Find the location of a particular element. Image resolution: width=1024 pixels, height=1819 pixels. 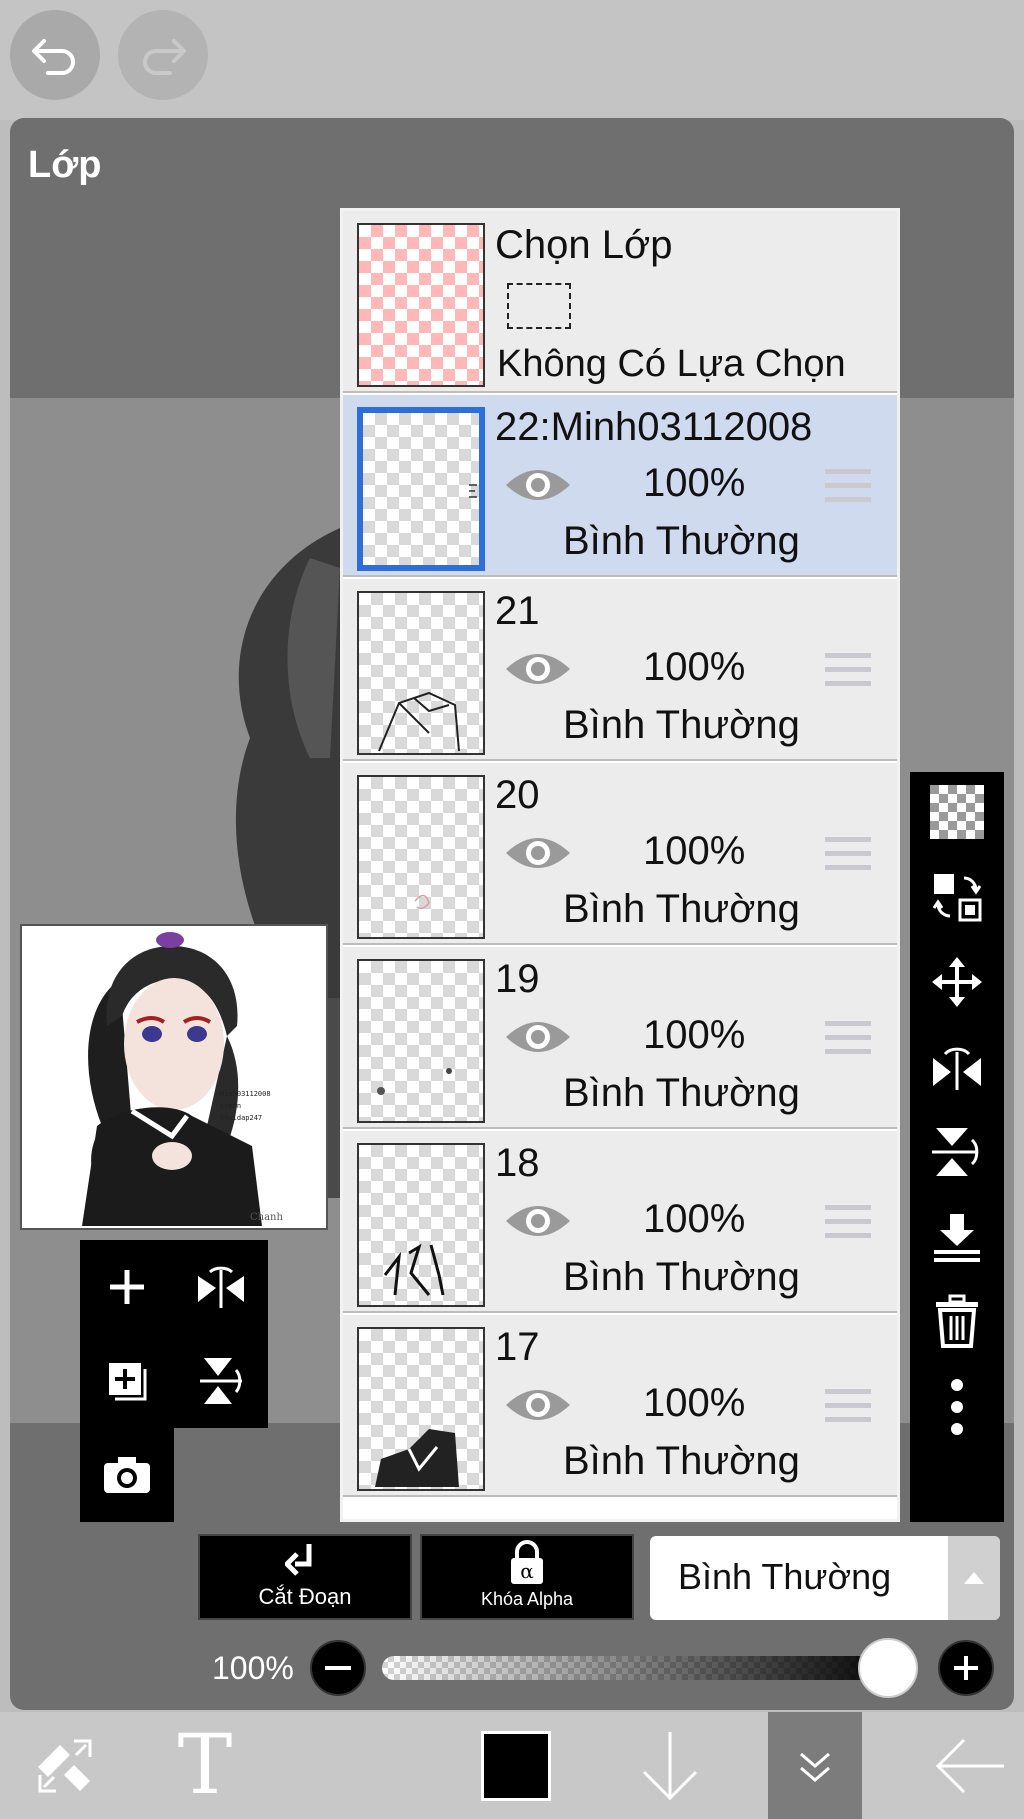

trash-icon is located at coordinates (957, 1321).